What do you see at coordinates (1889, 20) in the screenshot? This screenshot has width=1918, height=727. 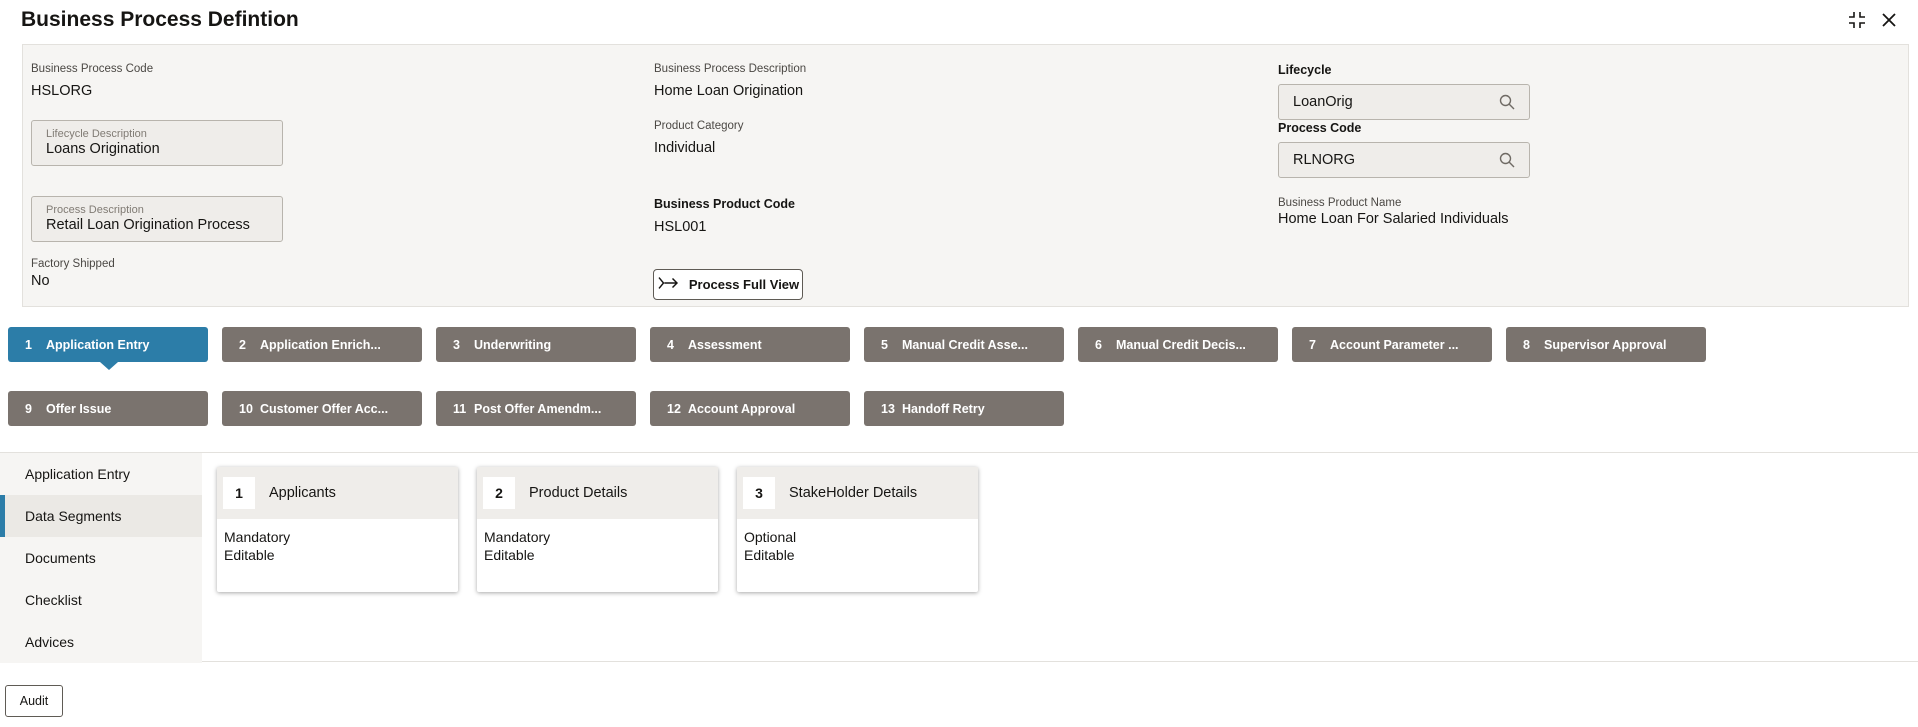 I see `close-icon` at bounding box center [1889, 20].